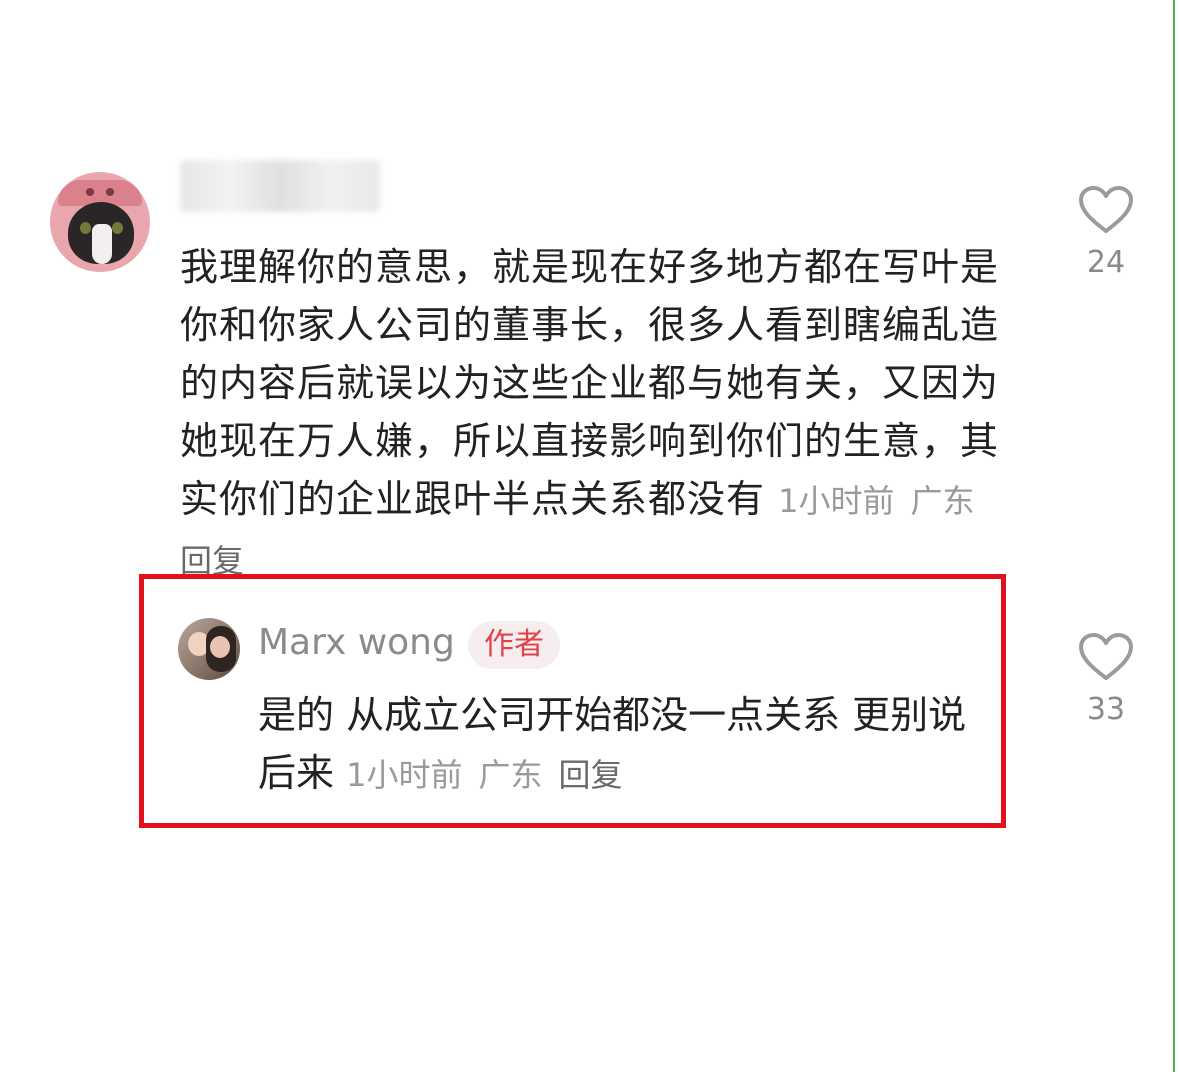 Image resolution: width=1179 pixels, height=1072 pixels. I want to click on author-badge: 作者, so click(514, 645).